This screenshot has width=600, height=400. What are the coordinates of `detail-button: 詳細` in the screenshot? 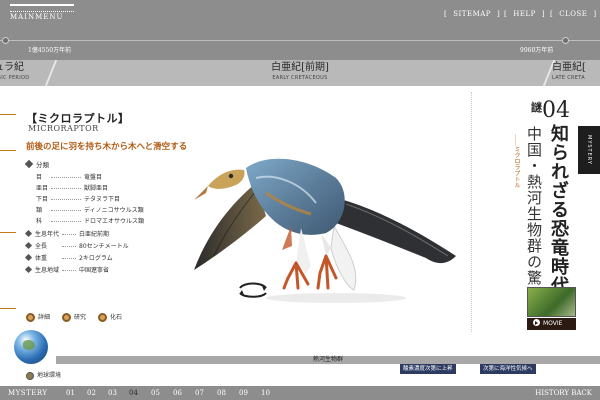 It's located at (38, 318).